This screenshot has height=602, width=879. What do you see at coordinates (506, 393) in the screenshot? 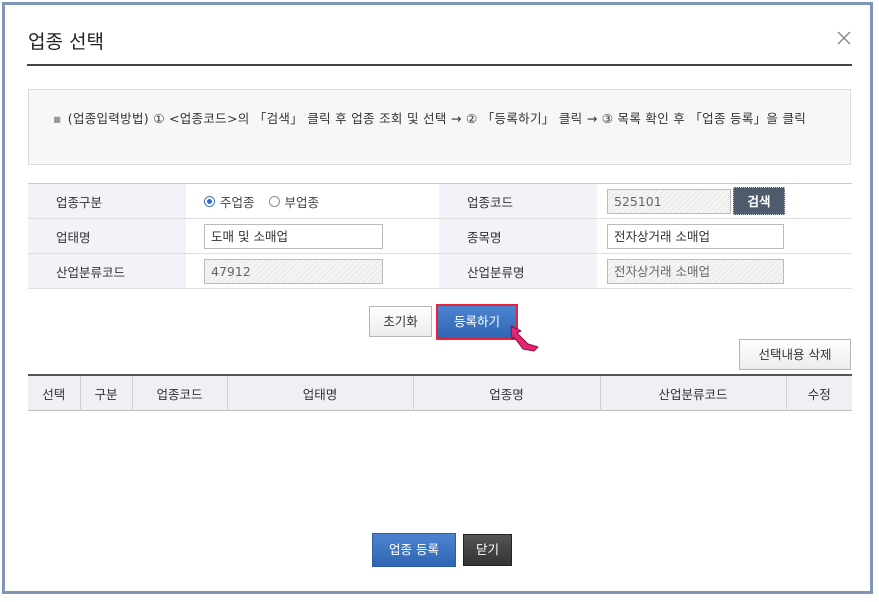
I see `column-header: 업종명` at bounding box center [506, 393].